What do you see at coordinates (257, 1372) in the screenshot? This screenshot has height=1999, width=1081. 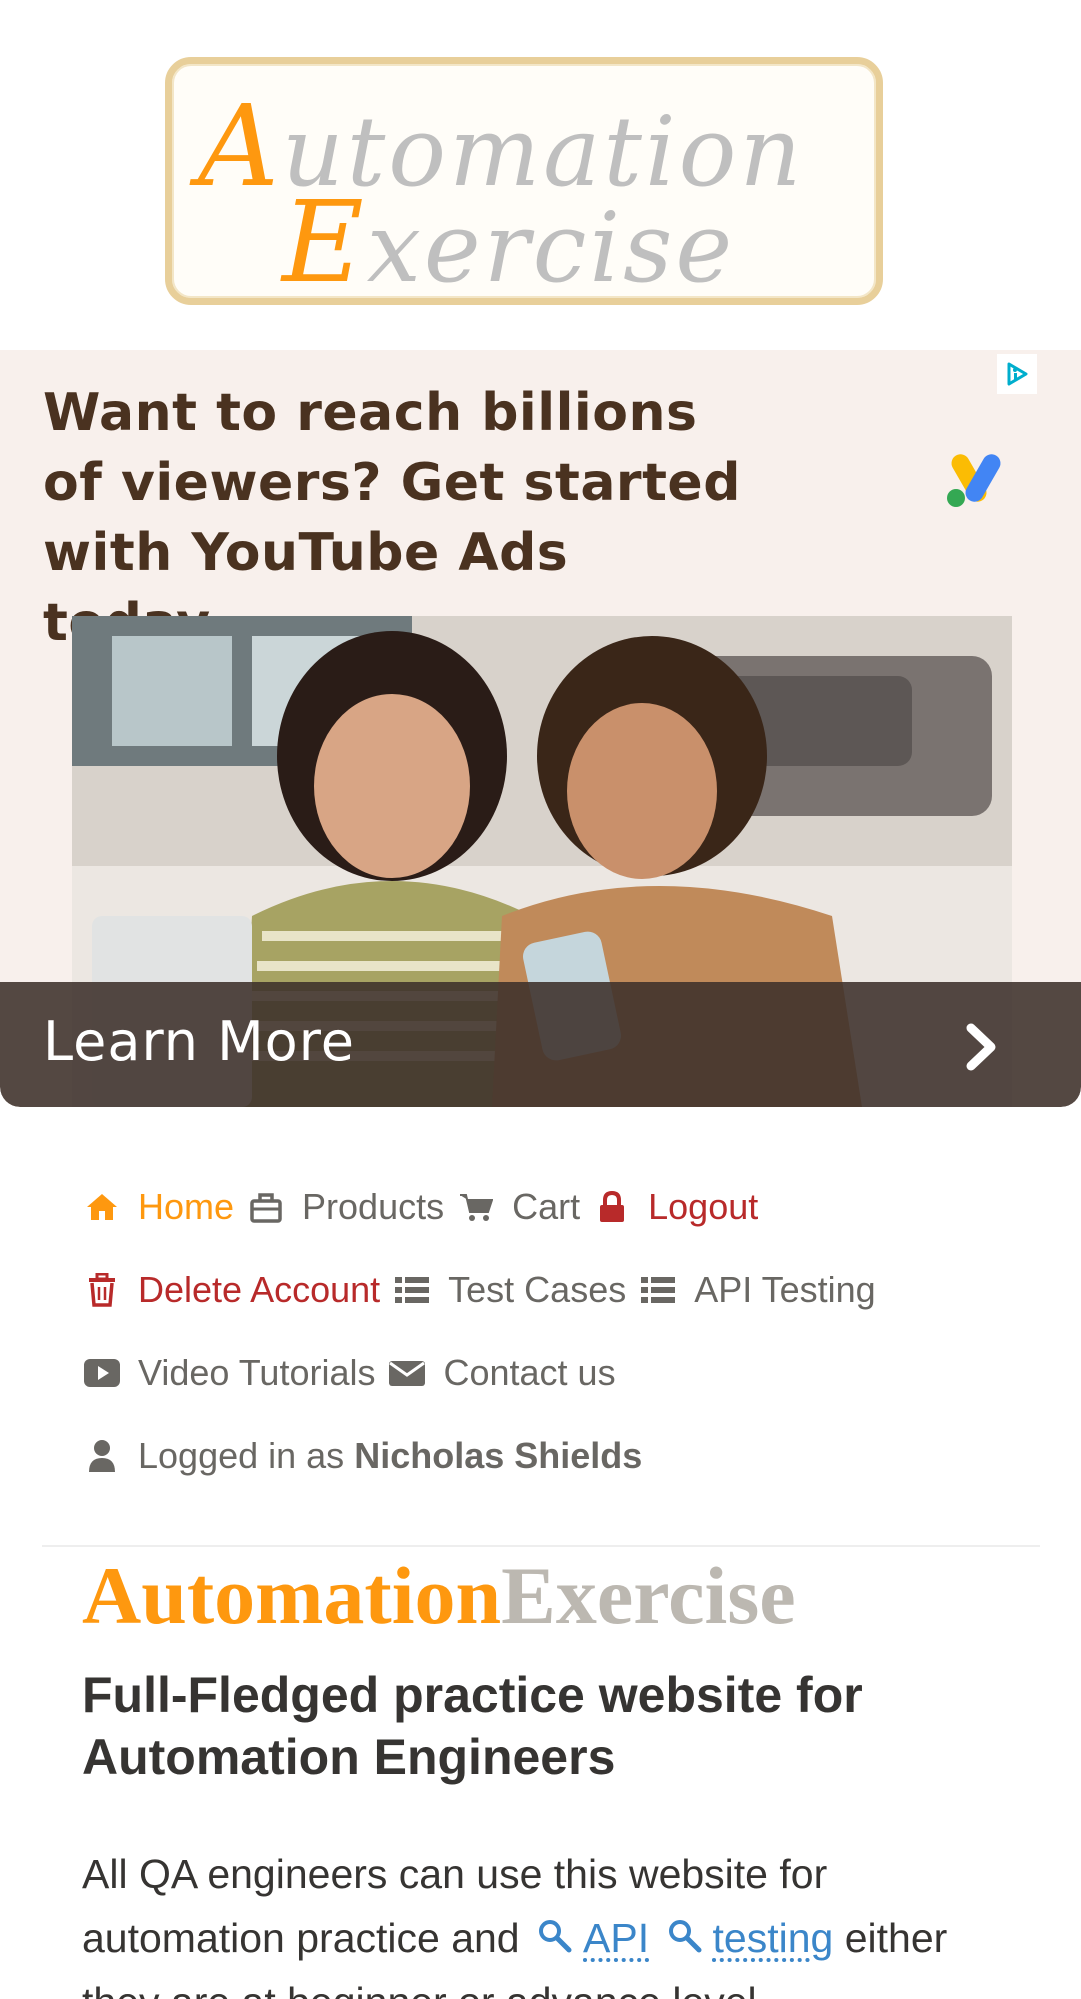 I see `nav-video-tutorials-label: Video Tutorials` at bounding box center [257, 1372].